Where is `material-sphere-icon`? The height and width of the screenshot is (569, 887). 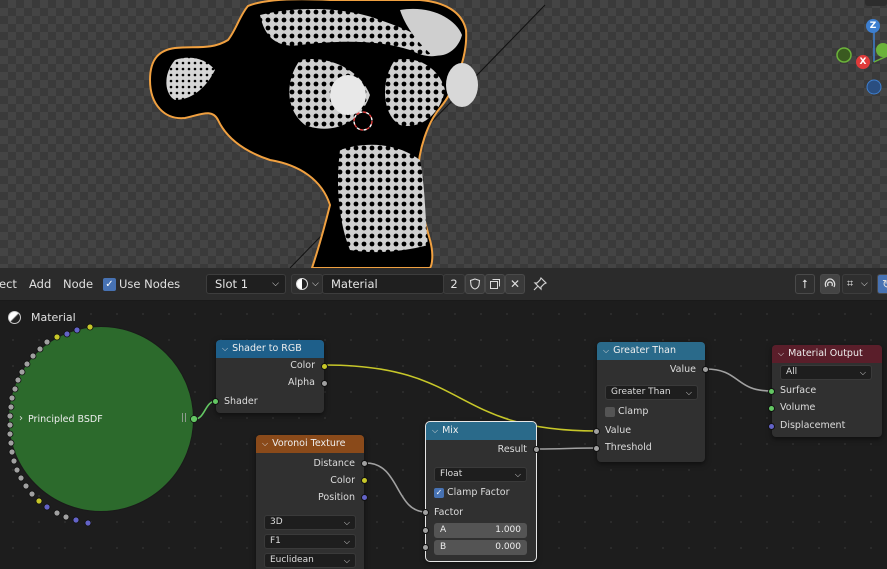 material-sphere-icon is located at coordinates (302, 284).